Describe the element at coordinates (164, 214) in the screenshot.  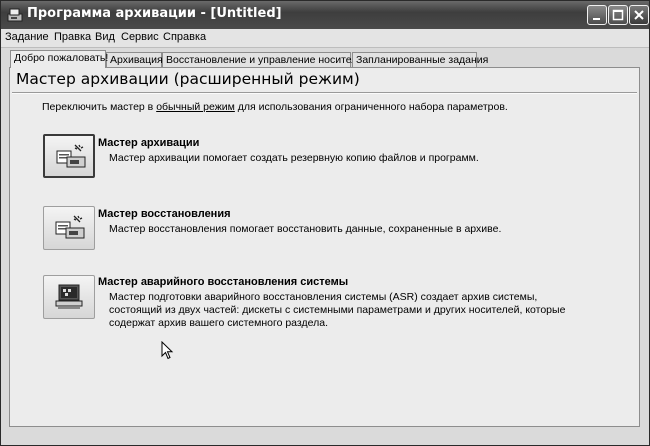
I see `restore-wizard-title: Мастер восстановления` at that location.